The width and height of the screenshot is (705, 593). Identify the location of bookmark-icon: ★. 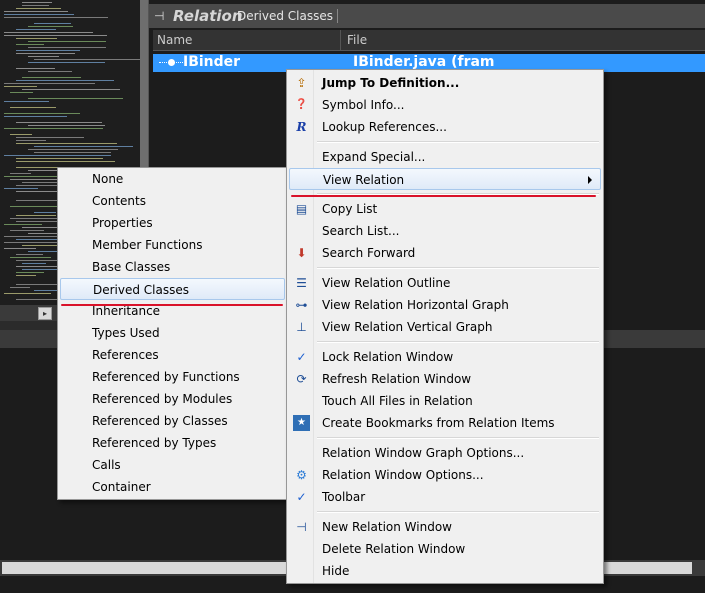
(301, 423).